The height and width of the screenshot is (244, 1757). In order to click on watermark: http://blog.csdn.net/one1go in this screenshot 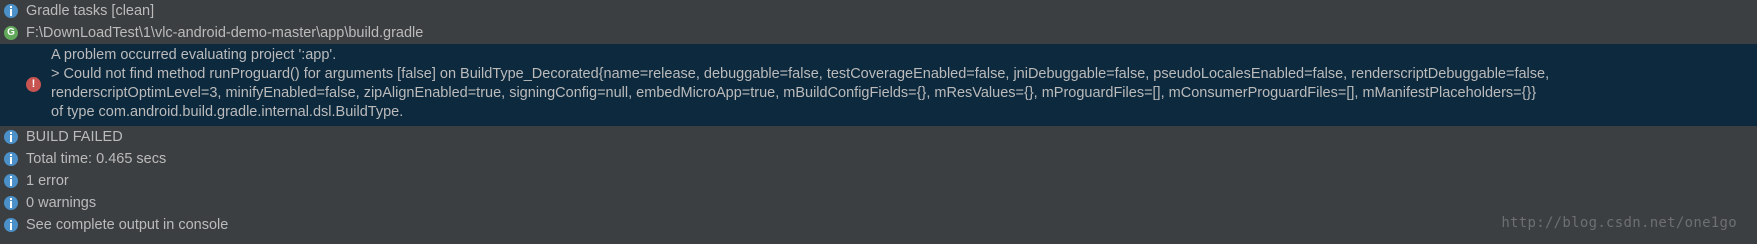, I will do `click(1619, 223)`.